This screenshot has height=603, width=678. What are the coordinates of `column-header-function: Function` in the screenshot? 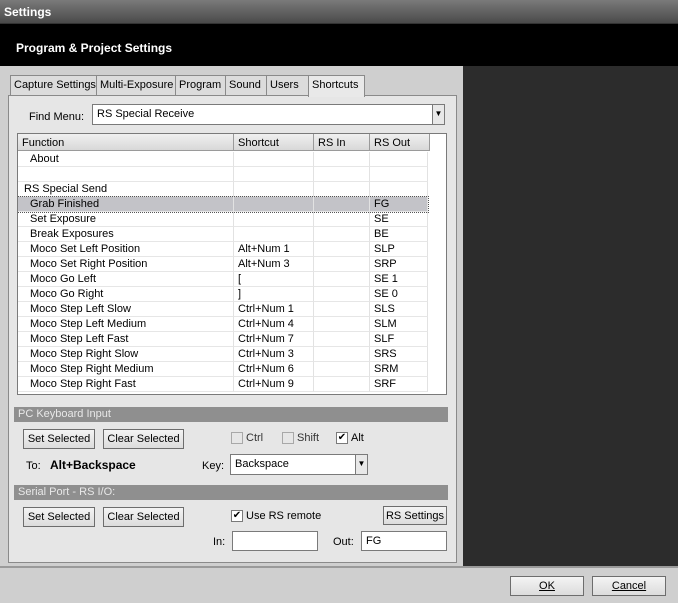 It's located at (126, 142).